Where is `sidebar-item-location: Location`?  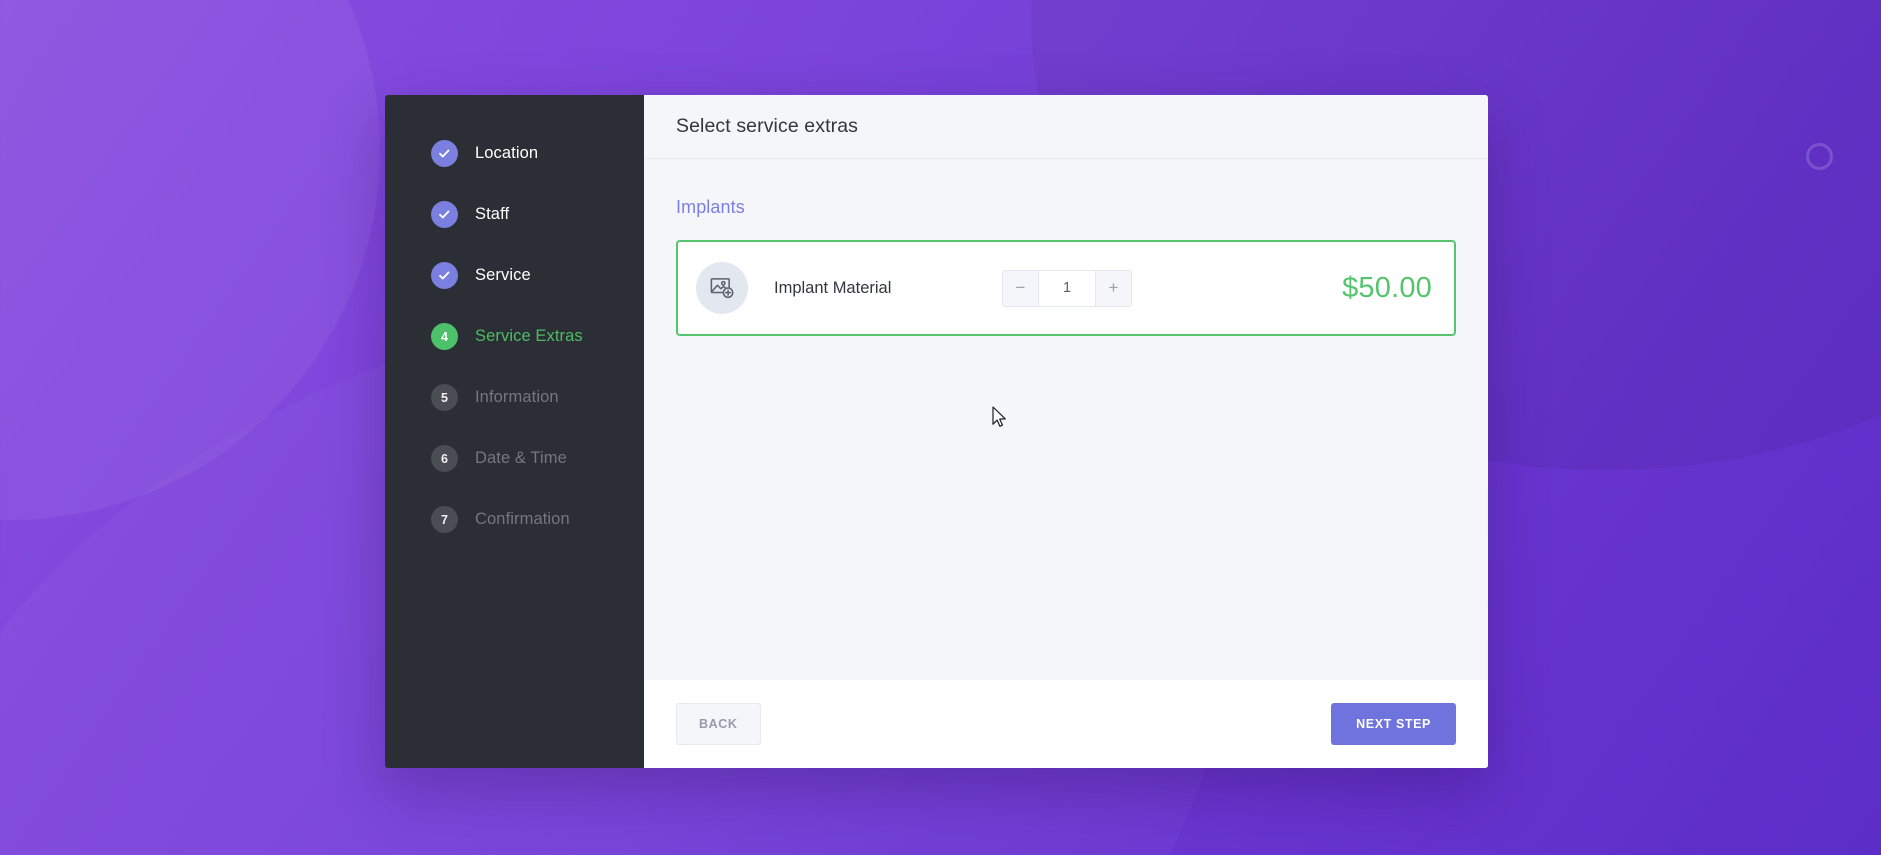
sidebar-item-location: Location is located at coordinates (514, 153).